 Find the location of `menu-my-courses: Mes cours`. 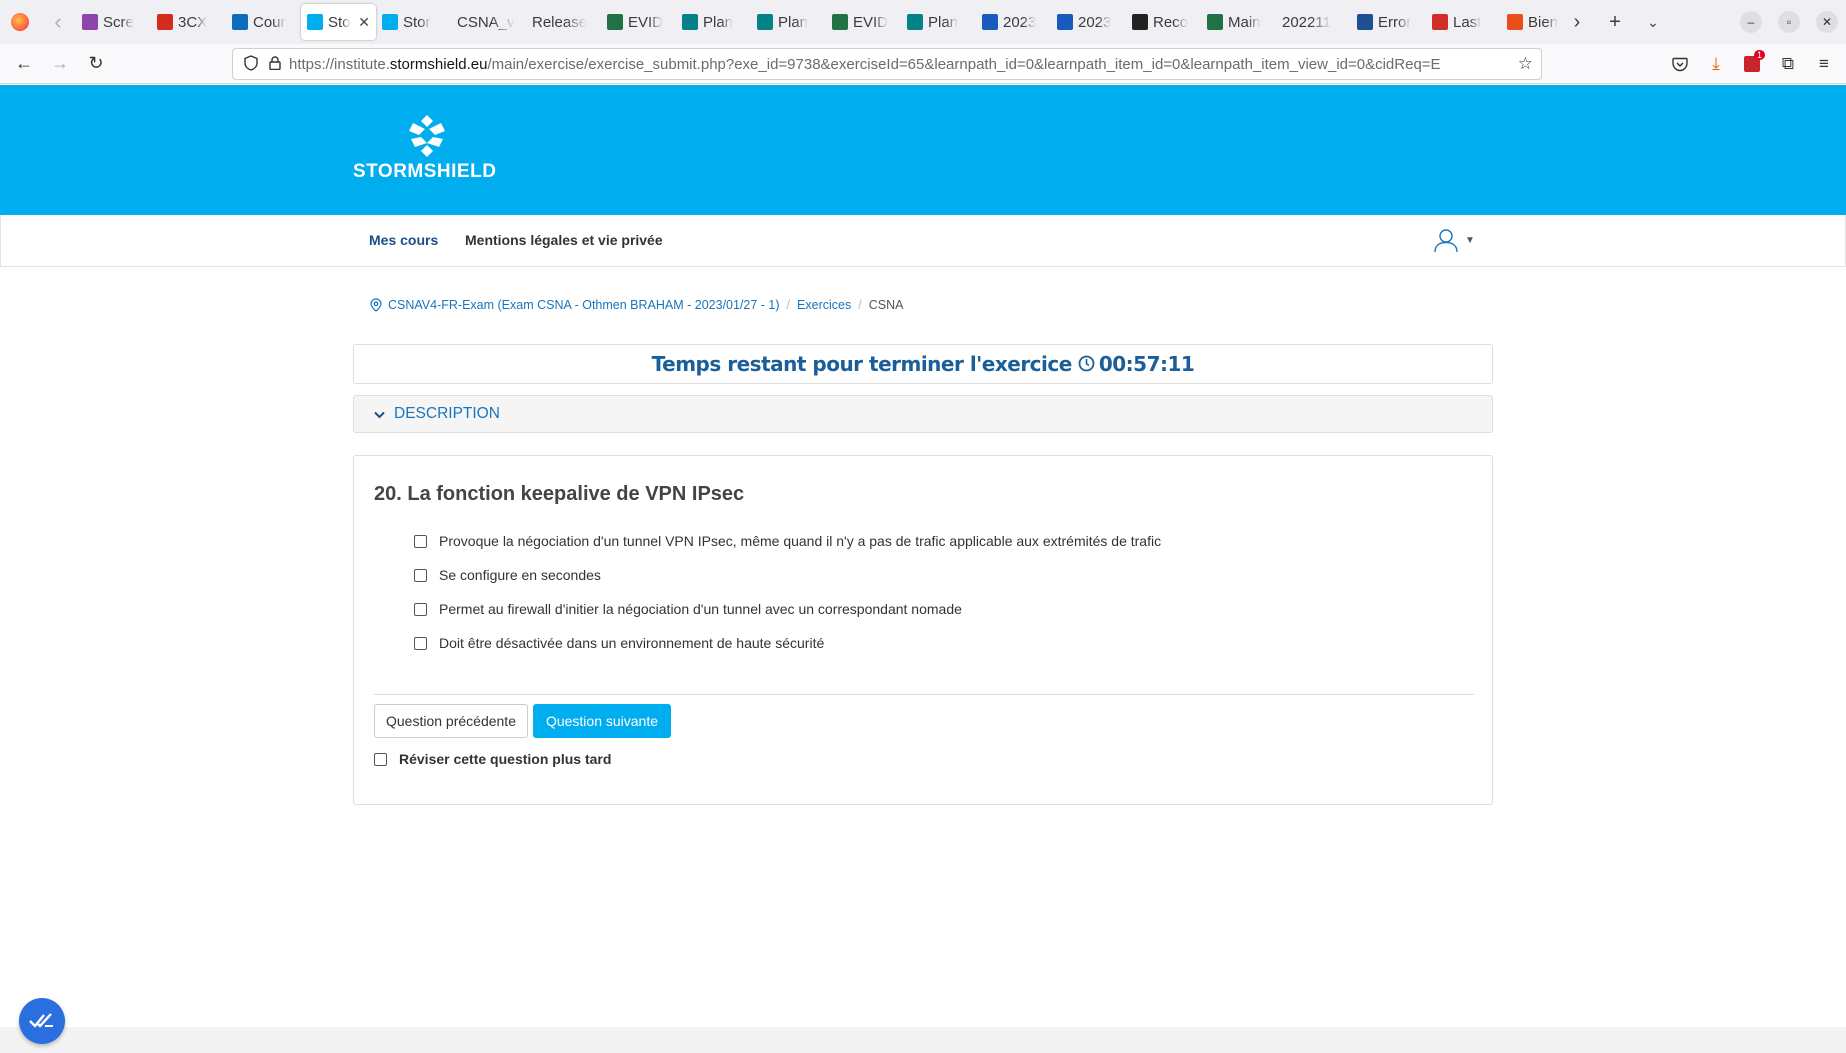

menu-my-courses: Mes cours is located at coordinates (403, 240).